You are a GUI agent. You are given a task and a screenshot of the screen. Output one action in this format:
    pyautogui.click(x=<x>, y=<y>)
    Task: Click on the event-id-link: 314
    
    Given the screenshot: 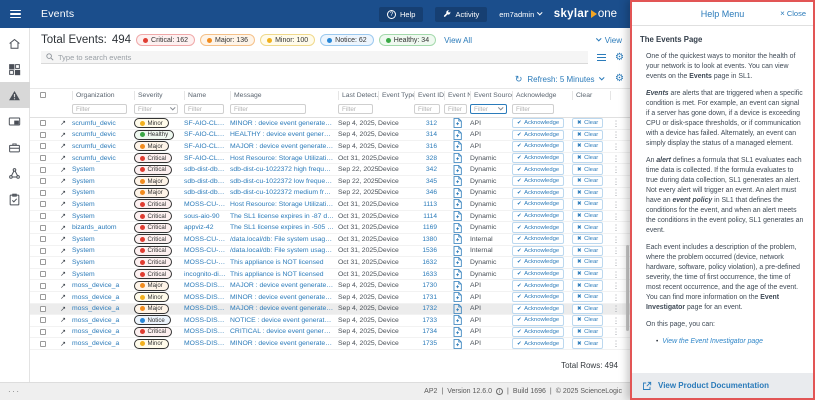 What is the action you would take?
    pyautogui.click(x=429, y=134)
    